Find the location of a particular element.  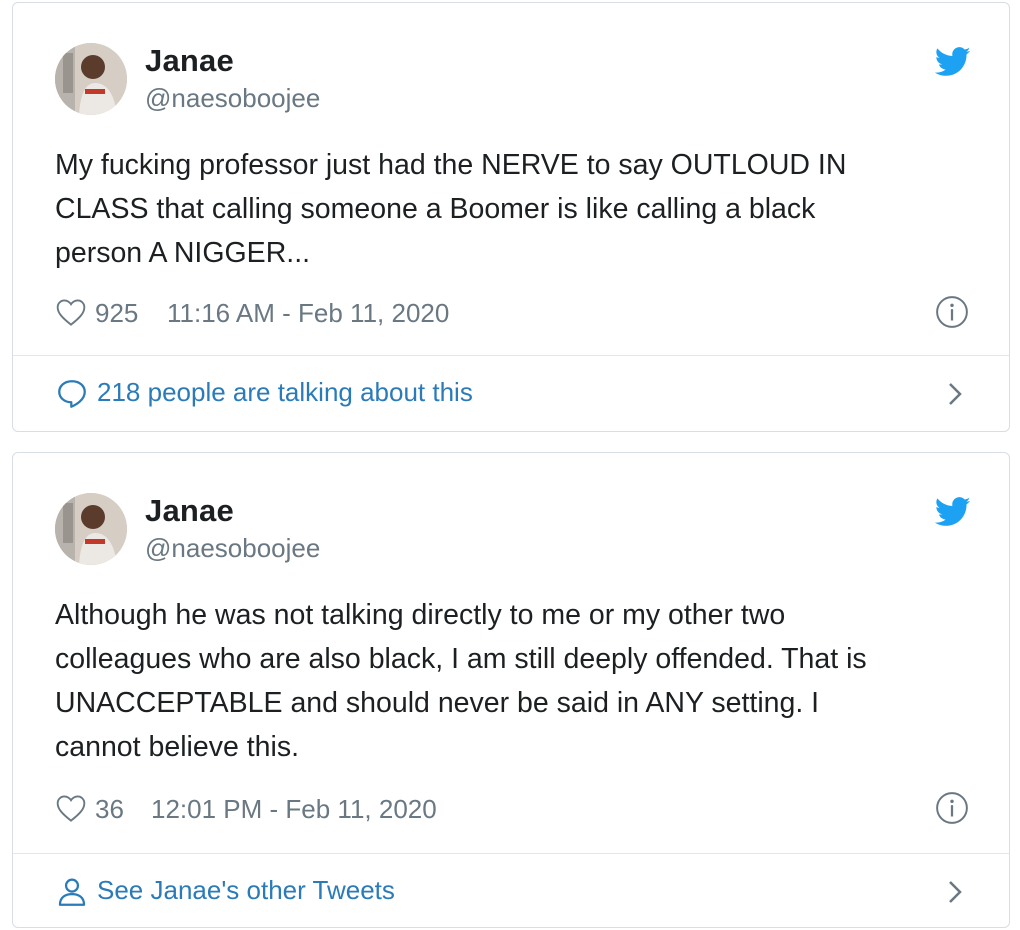

tweet-timestamp: 11:16 AM - Feb 11, 2020 is located at coordinates (308, 313).